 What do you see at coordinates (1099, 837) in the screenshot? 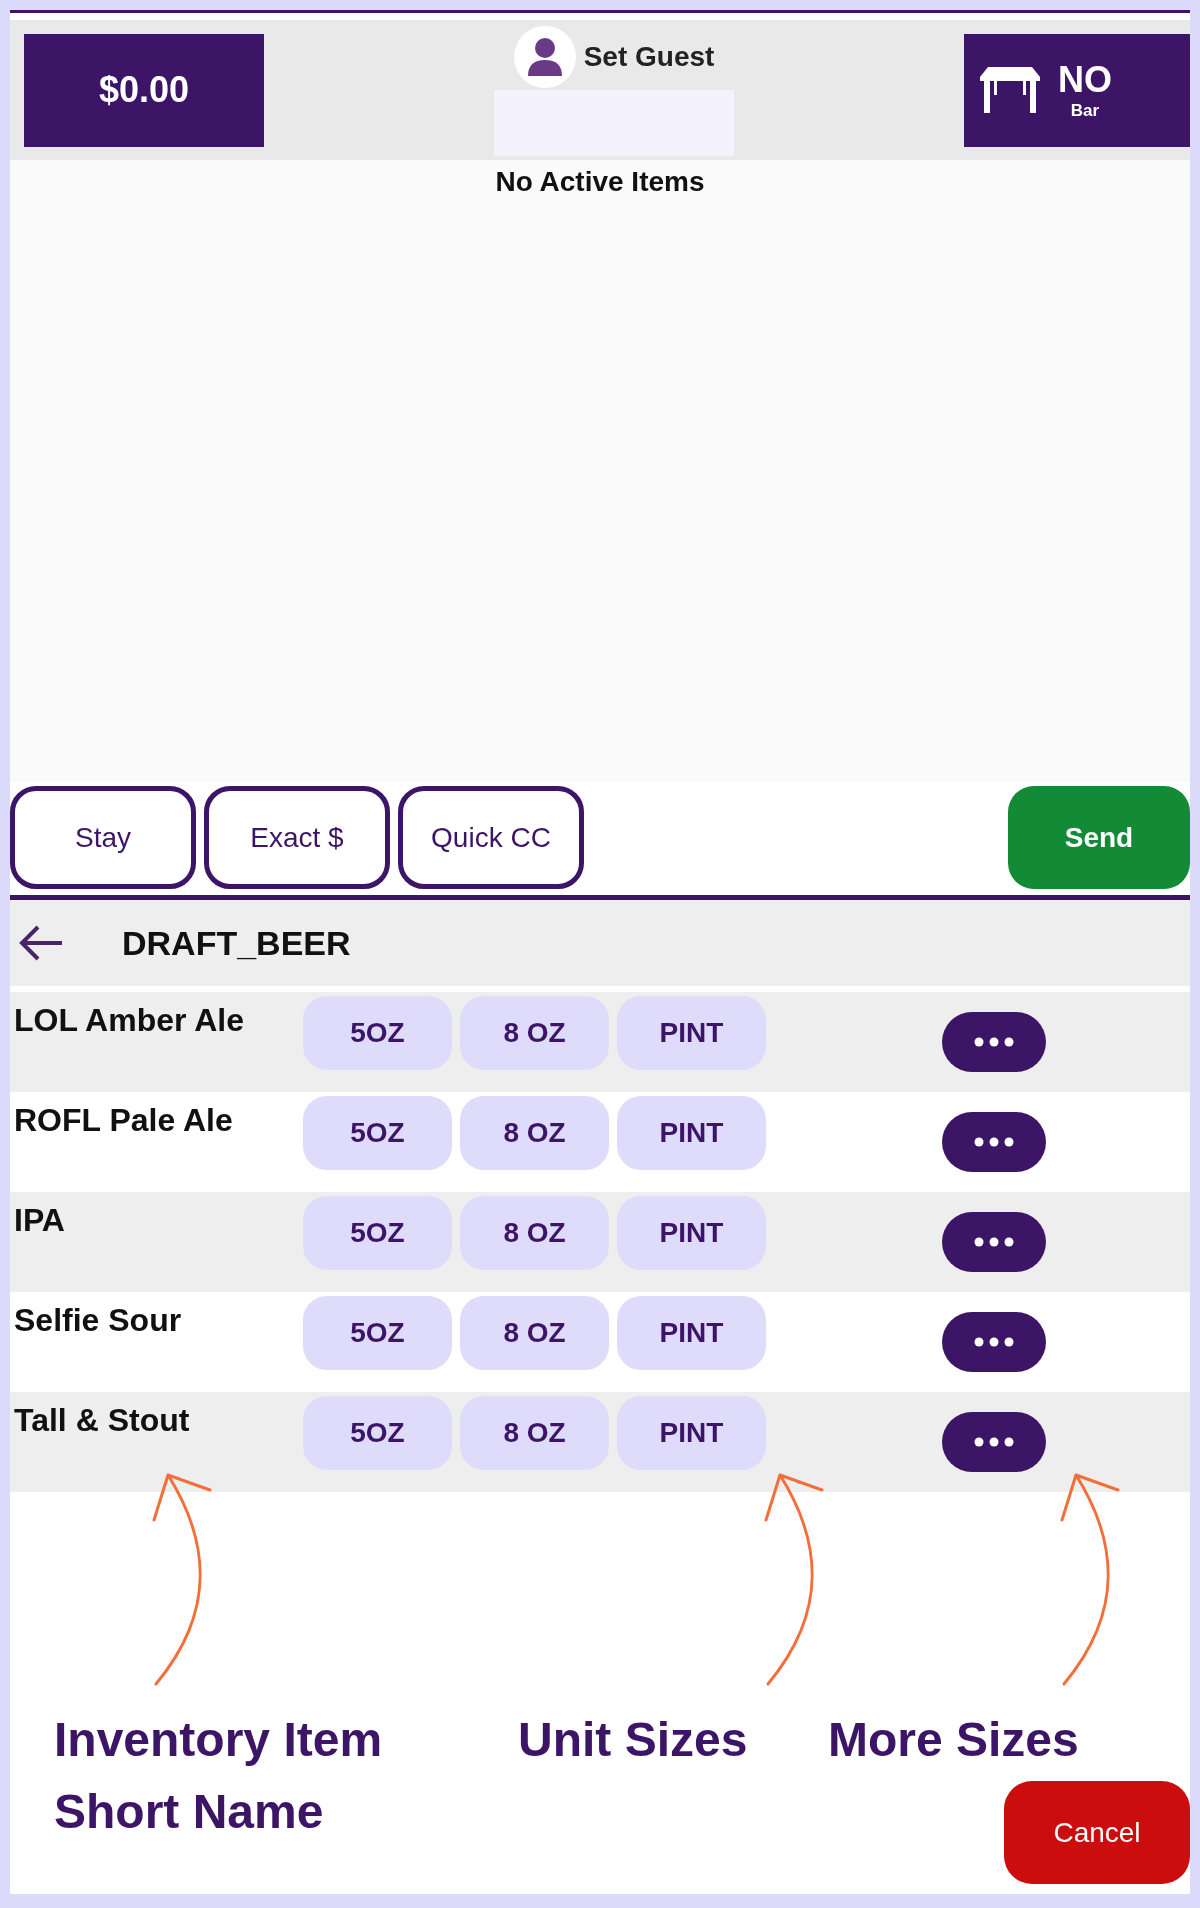
I see `send-button: Send` at bounding box center [1099, 837].